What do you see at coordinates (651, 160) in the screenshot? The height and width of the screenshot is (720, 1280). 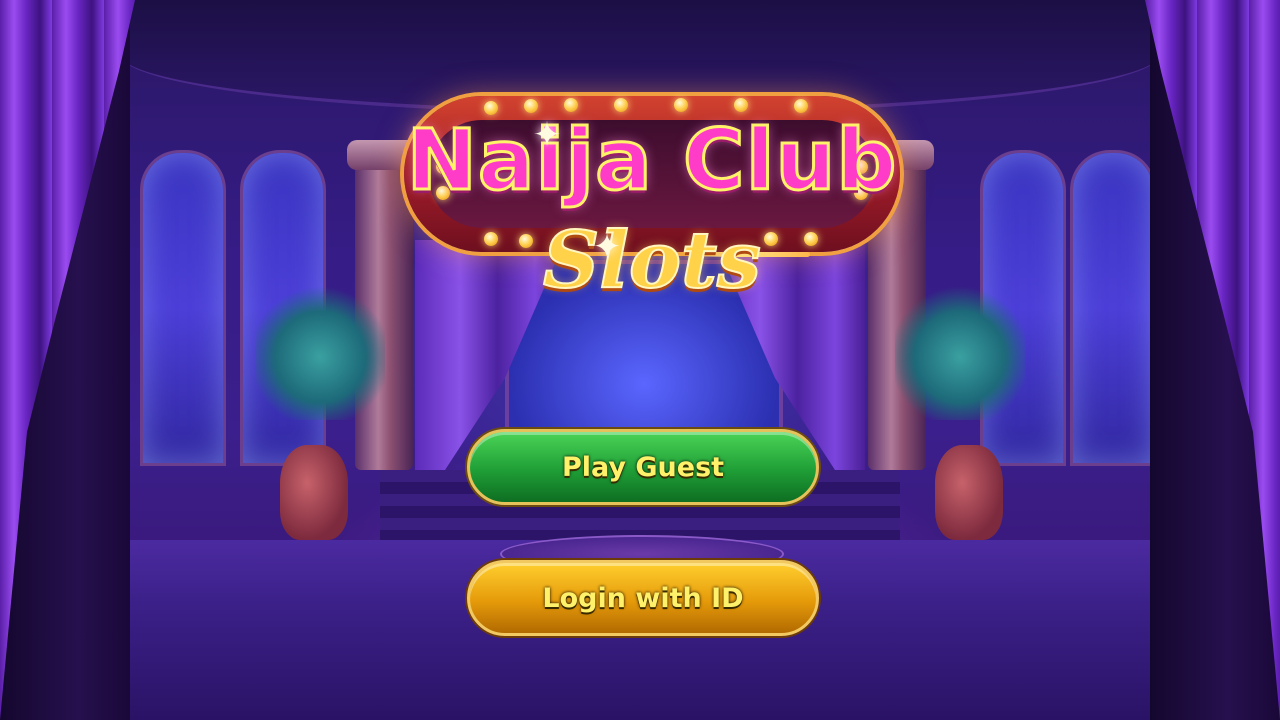 I see `logo-title: Naija Club` at bounding box center [651, 160].